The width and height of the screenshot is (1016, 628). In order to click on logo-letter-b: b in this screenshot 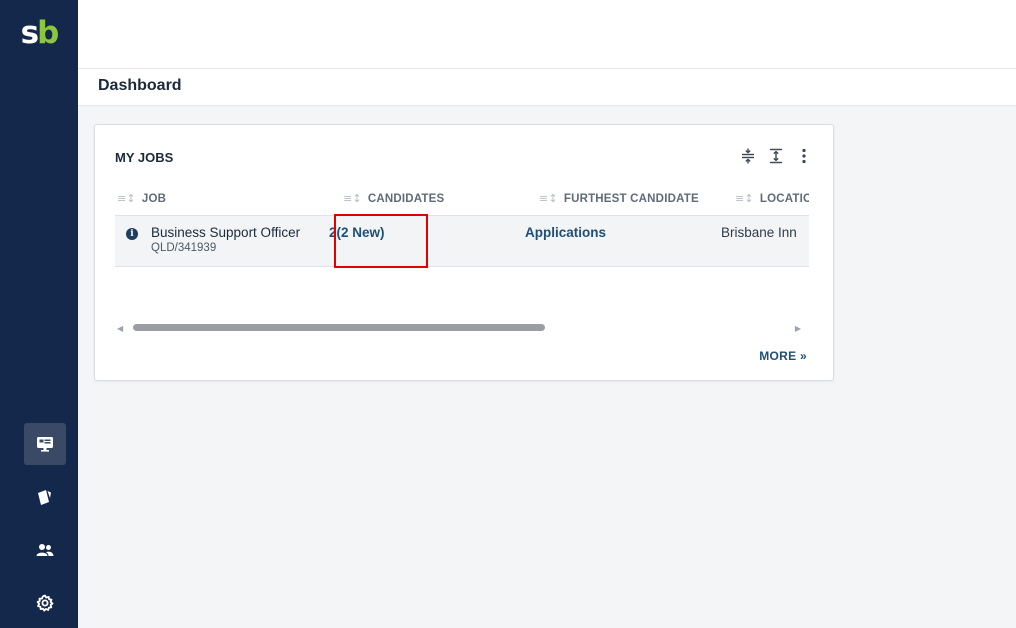, I will do `click(48, 33)`.